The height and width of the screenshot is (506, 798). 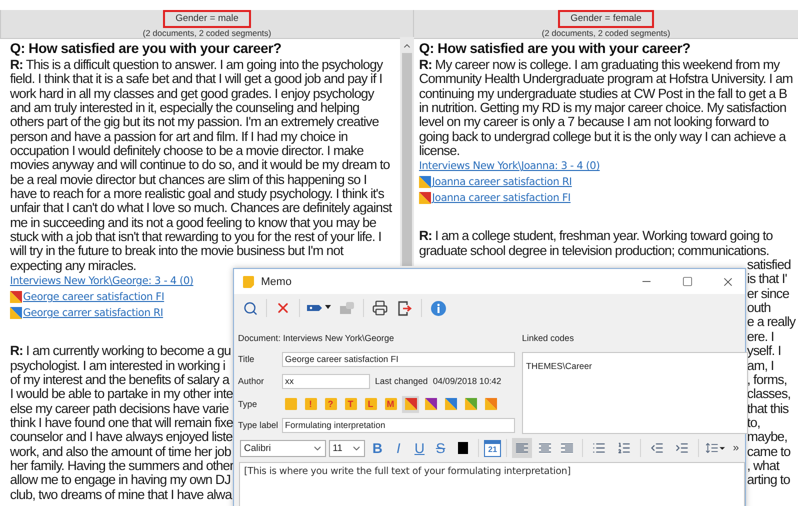 What do you see at coordinates (492, 448) in the screenshot?
I see `date-button: 21` at bounding box center [492, 448].